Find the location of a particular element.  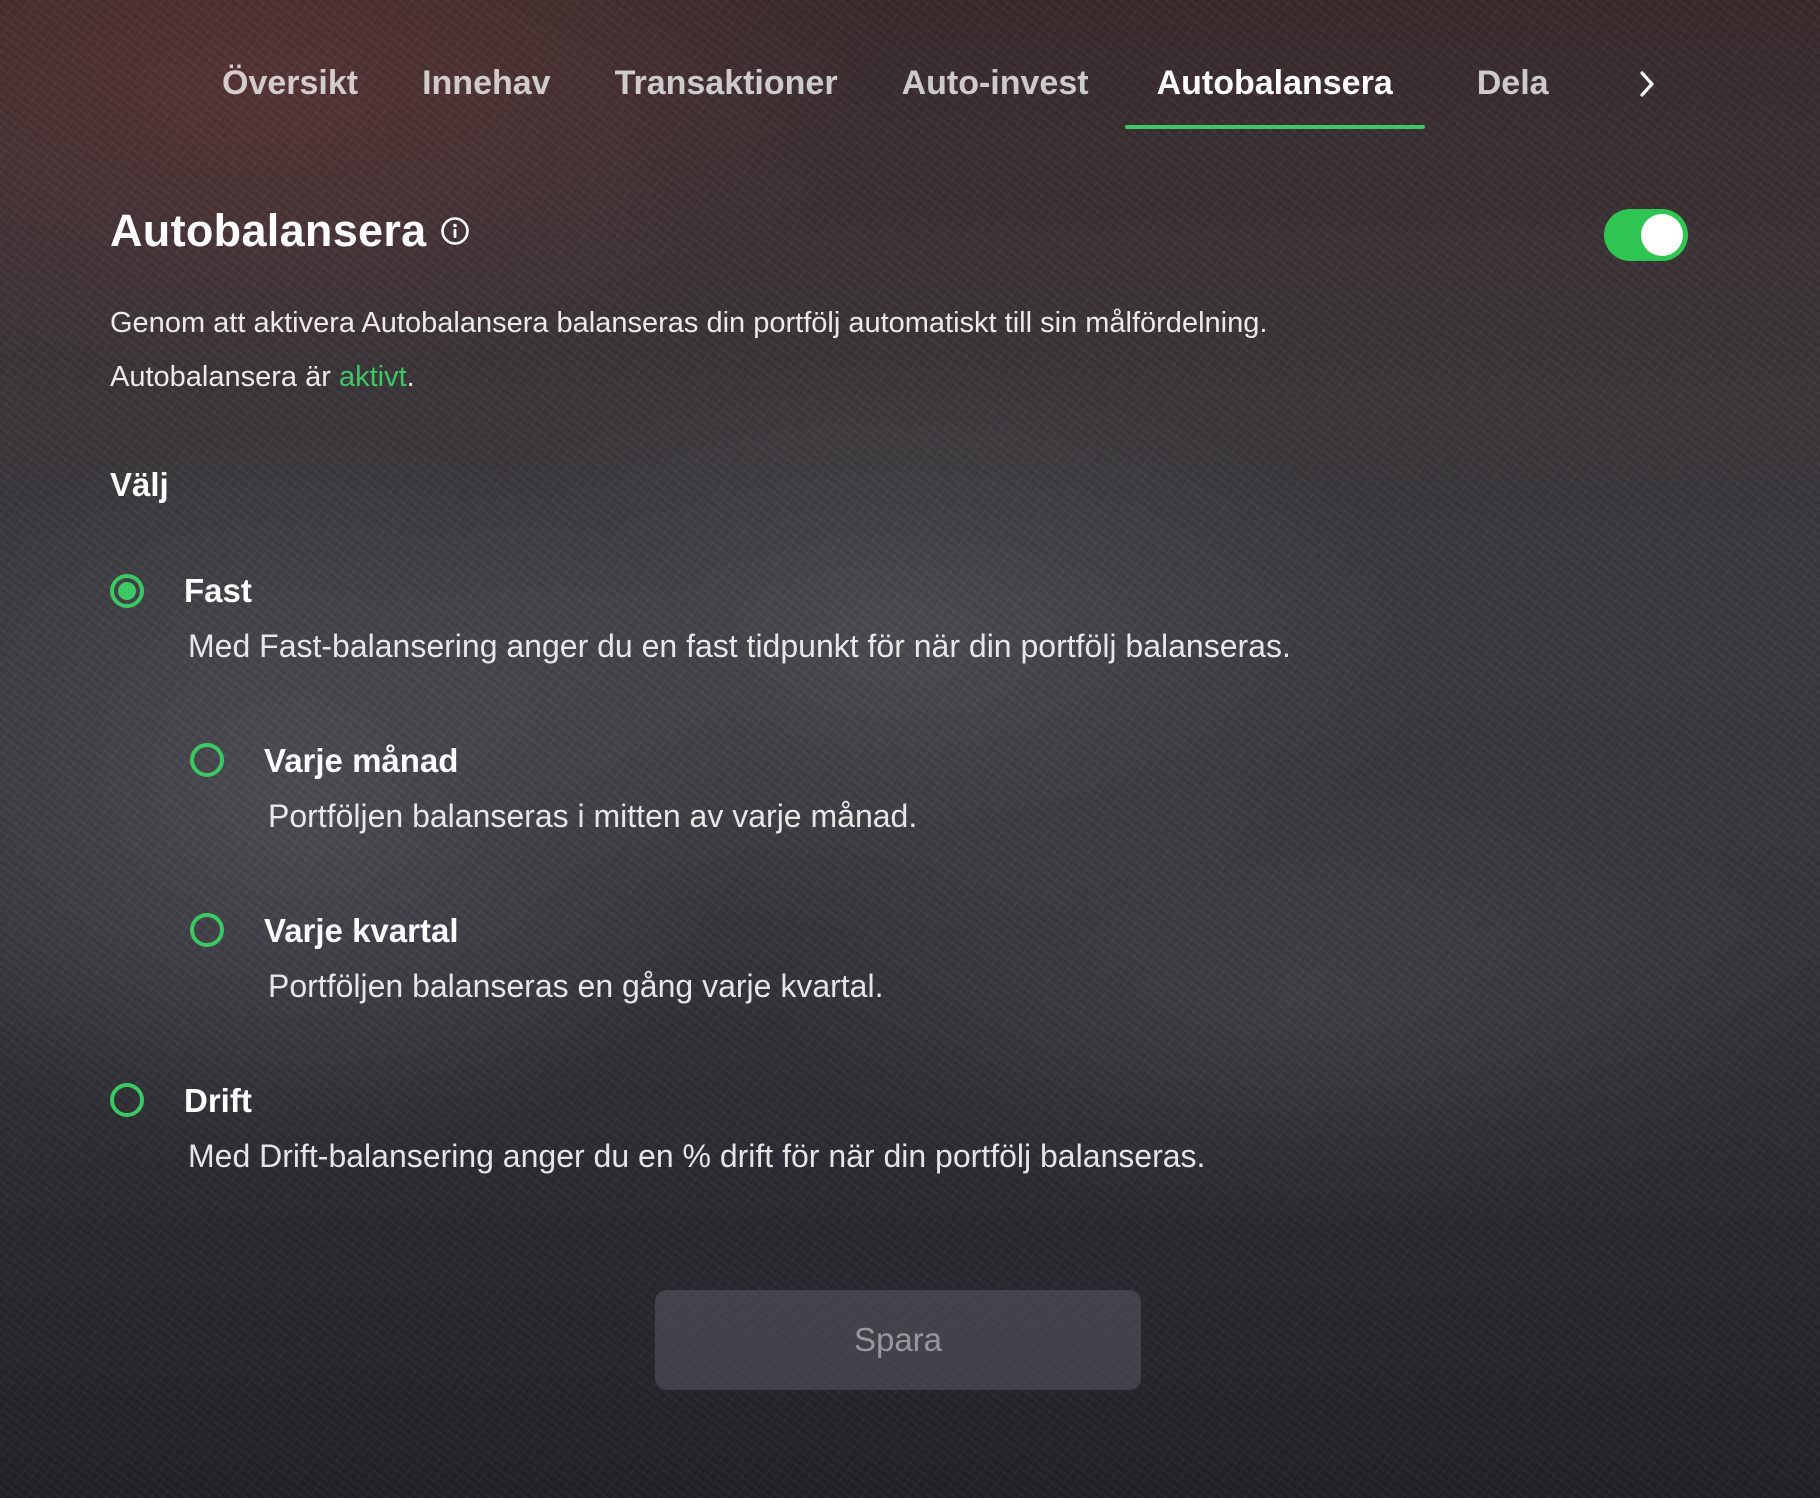

radio-fast is located at coordinates (127, 591).